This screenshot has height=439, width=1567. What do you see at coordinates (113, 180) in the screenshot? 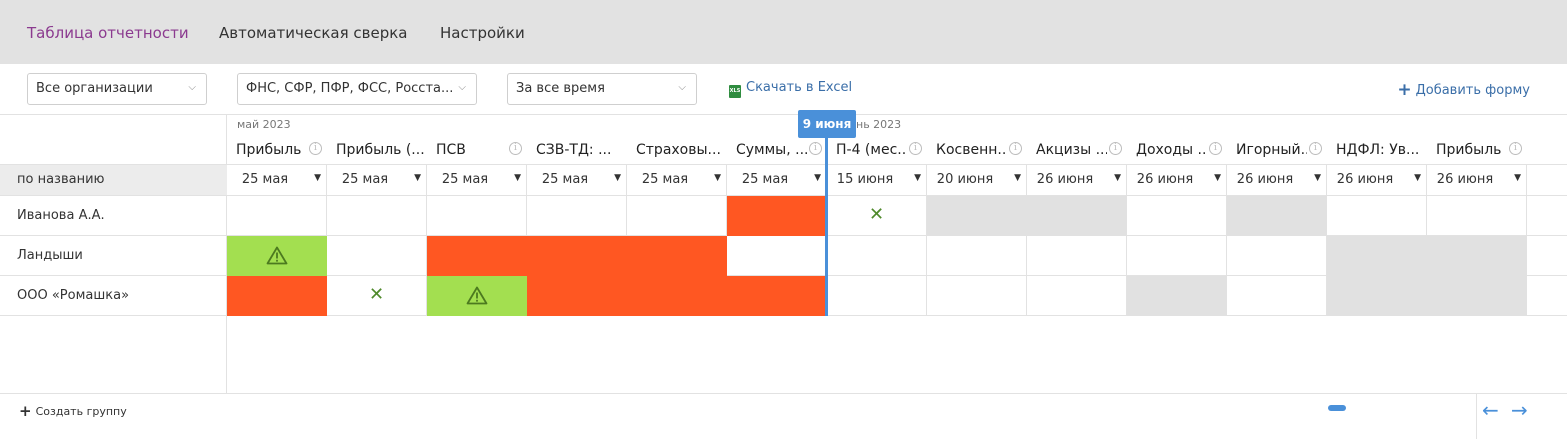
I see `sort-by-name-header: по названию` at bounding box center [113, 180].